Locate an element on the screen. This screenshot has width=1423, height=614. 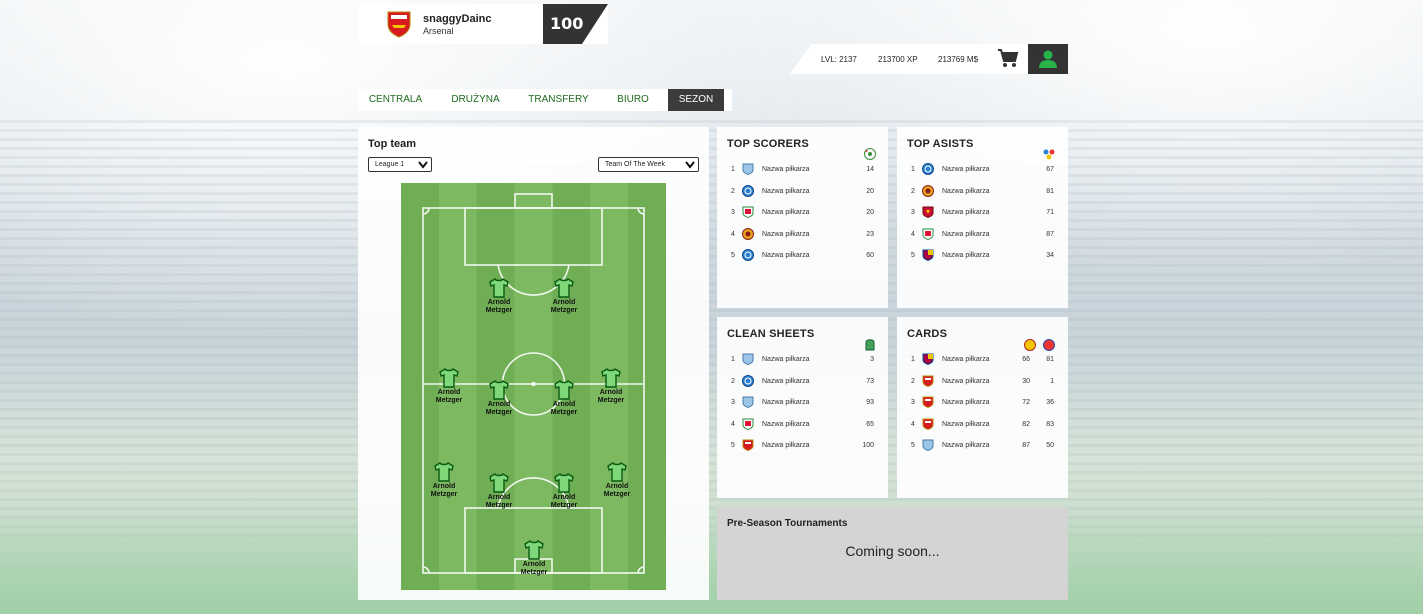
stat-row: 1 Nazwa piłkarza 3 is located at coordinates (802, 360).